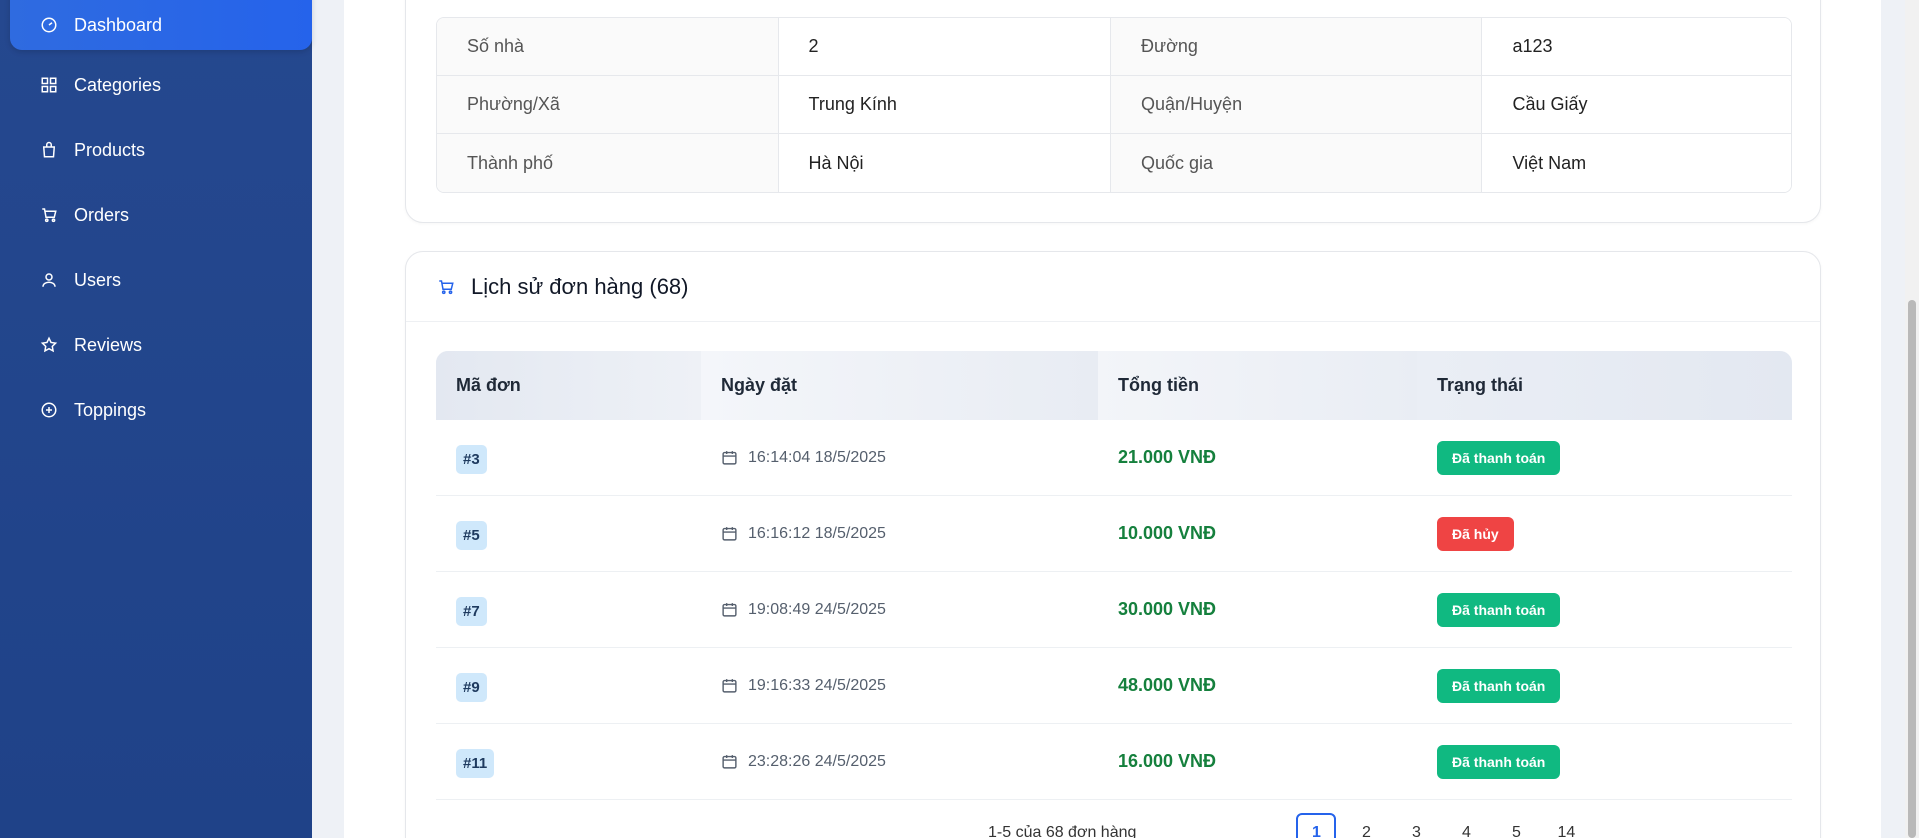 The width and height of the screenshot is (1919, 838). I want to click on order-amount: 48.000 VNĐ, so click(1167, 685).